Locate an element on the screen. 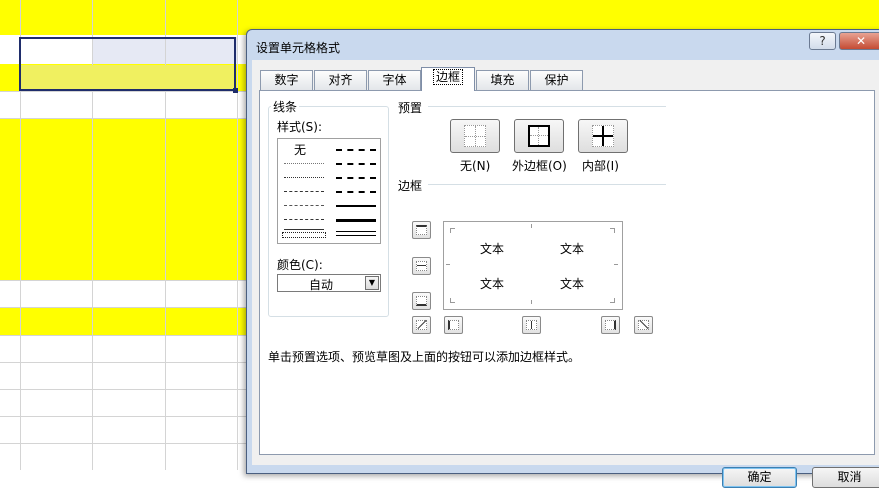 This screenshot has width=879, height=488. style-label: 样式(S): is located at coordinates (300, 127).